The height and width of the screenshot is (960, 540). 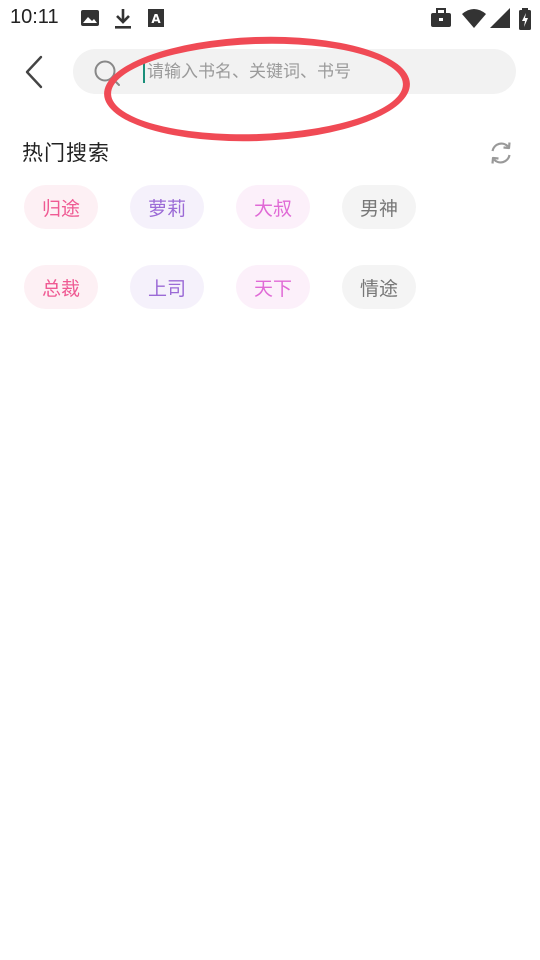 I want to click on hot-tag: 上司, so click(x=167, y=287).